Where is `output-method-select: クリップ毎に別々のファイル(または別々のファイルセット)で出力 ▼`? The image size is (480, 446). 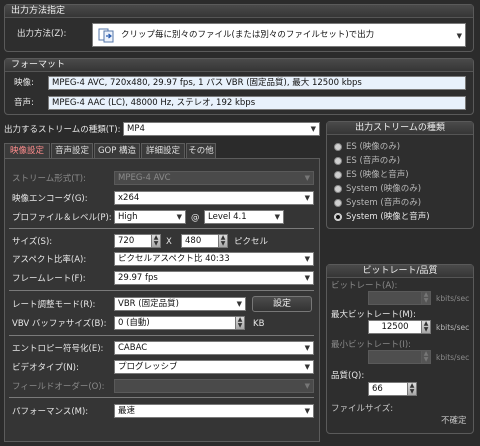 output-method-select: クリップ毎に別々のファイル(または別々のファイルセット)で出力 ▼ is located at coordinates (279, 35).